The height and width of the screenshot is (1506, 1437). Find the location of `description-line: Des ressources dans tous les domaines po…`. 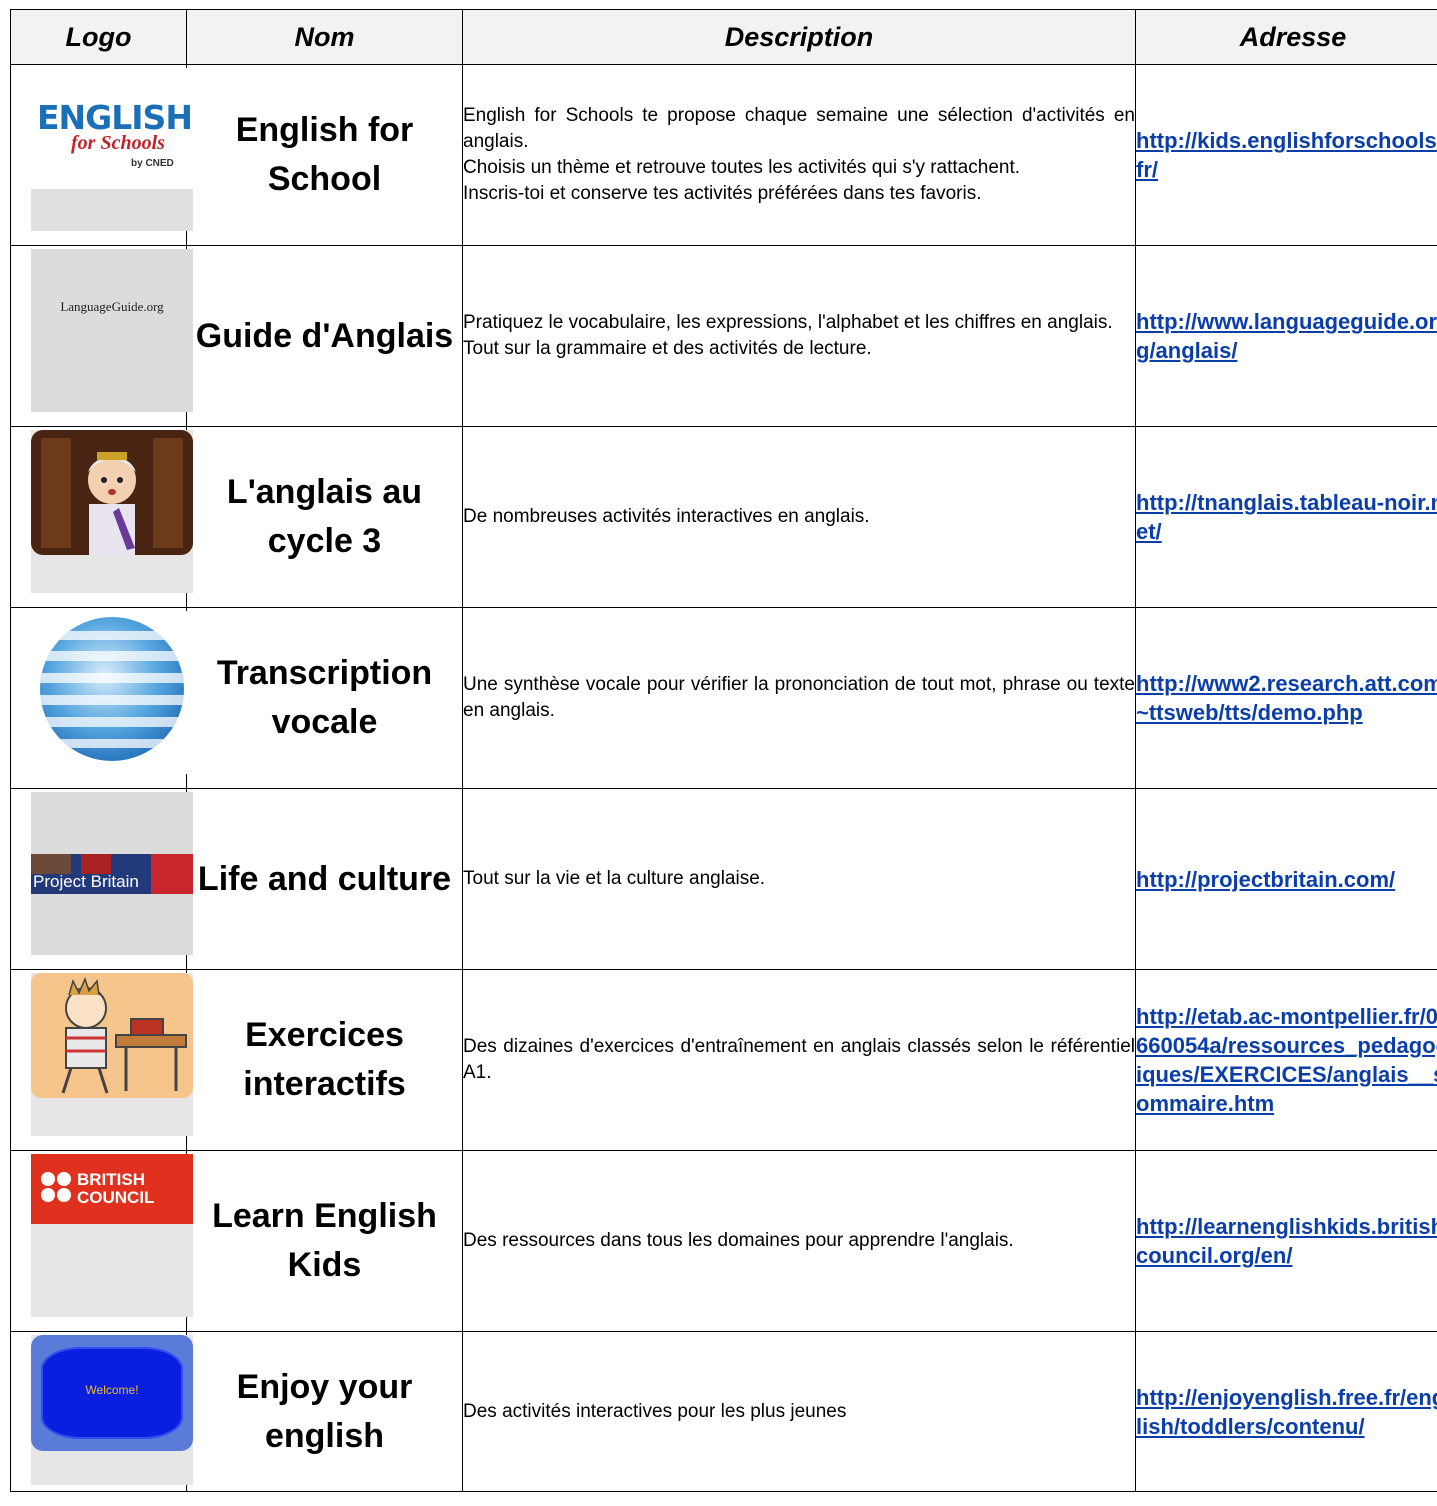

description-line: Des ressources dans tous les domaines po… is located at coordinates (738, 1240).